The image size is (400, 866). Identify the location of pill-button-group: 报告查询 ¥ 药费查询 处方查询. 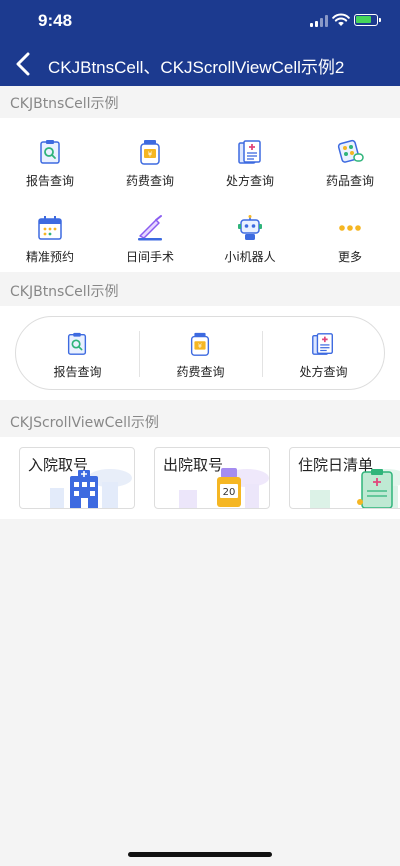
(200, 353).